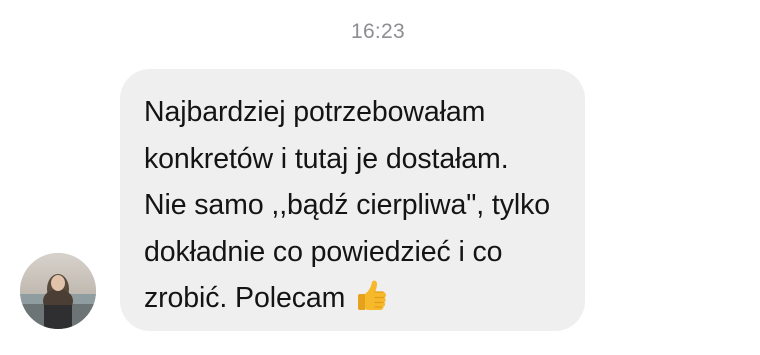  What do you see at coordinates (323, 251) in the screenshot?
I see `message-line-4: dokładnie co powiedzieć i co` at bounding box center [323, 251].